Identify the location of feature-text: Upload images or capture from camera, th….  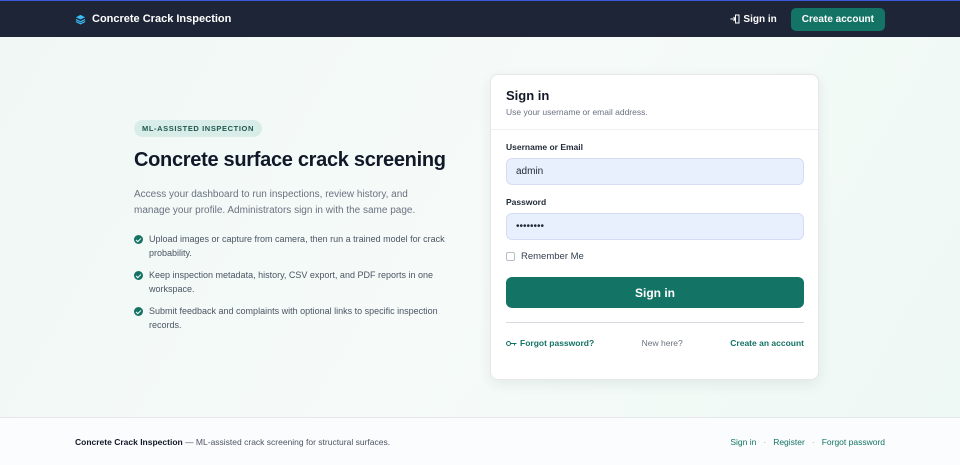
(297, 246).